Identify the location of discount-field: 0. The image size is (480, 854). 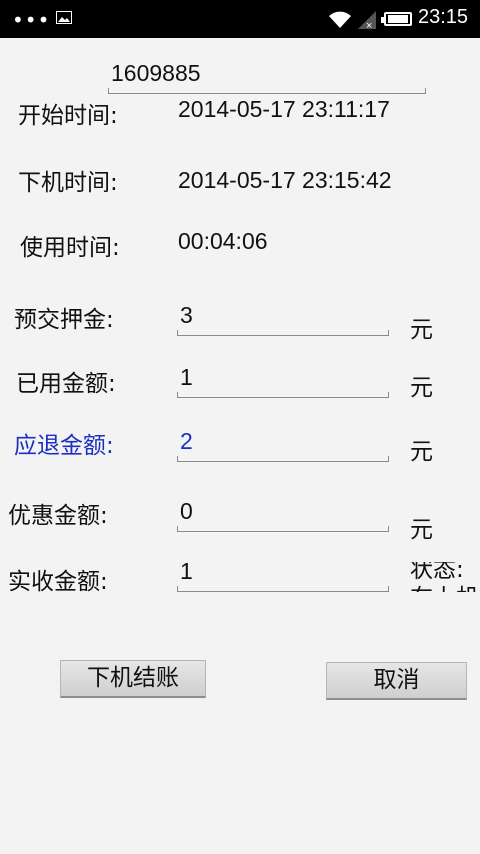
(283, 515).